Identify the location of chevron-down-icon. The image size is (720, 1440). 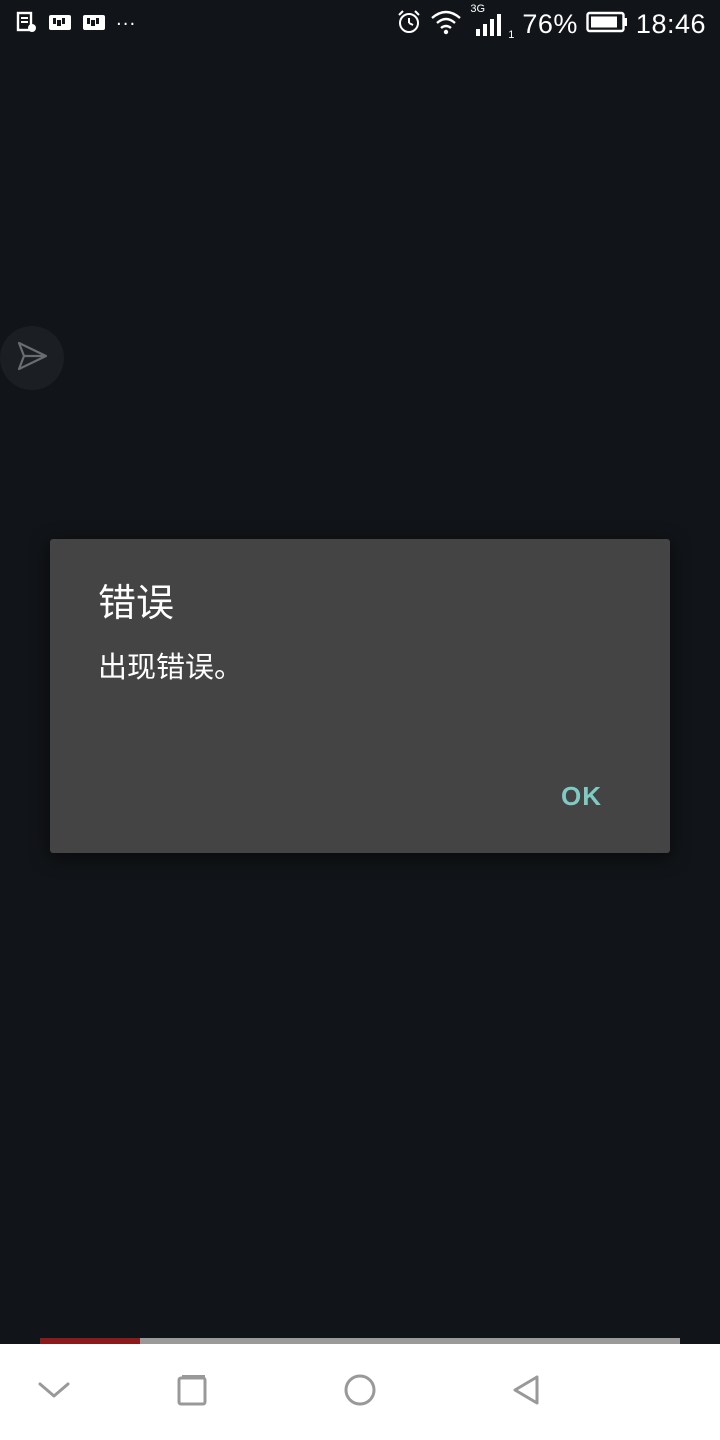
(54, 1392).